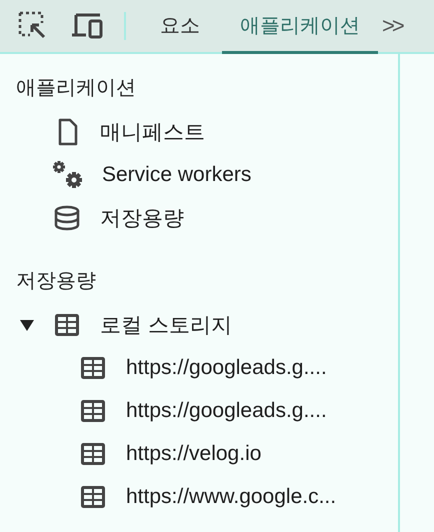 The image size is (434, 532). I want to click on tree-item: 저장용량, so click(199, 217).